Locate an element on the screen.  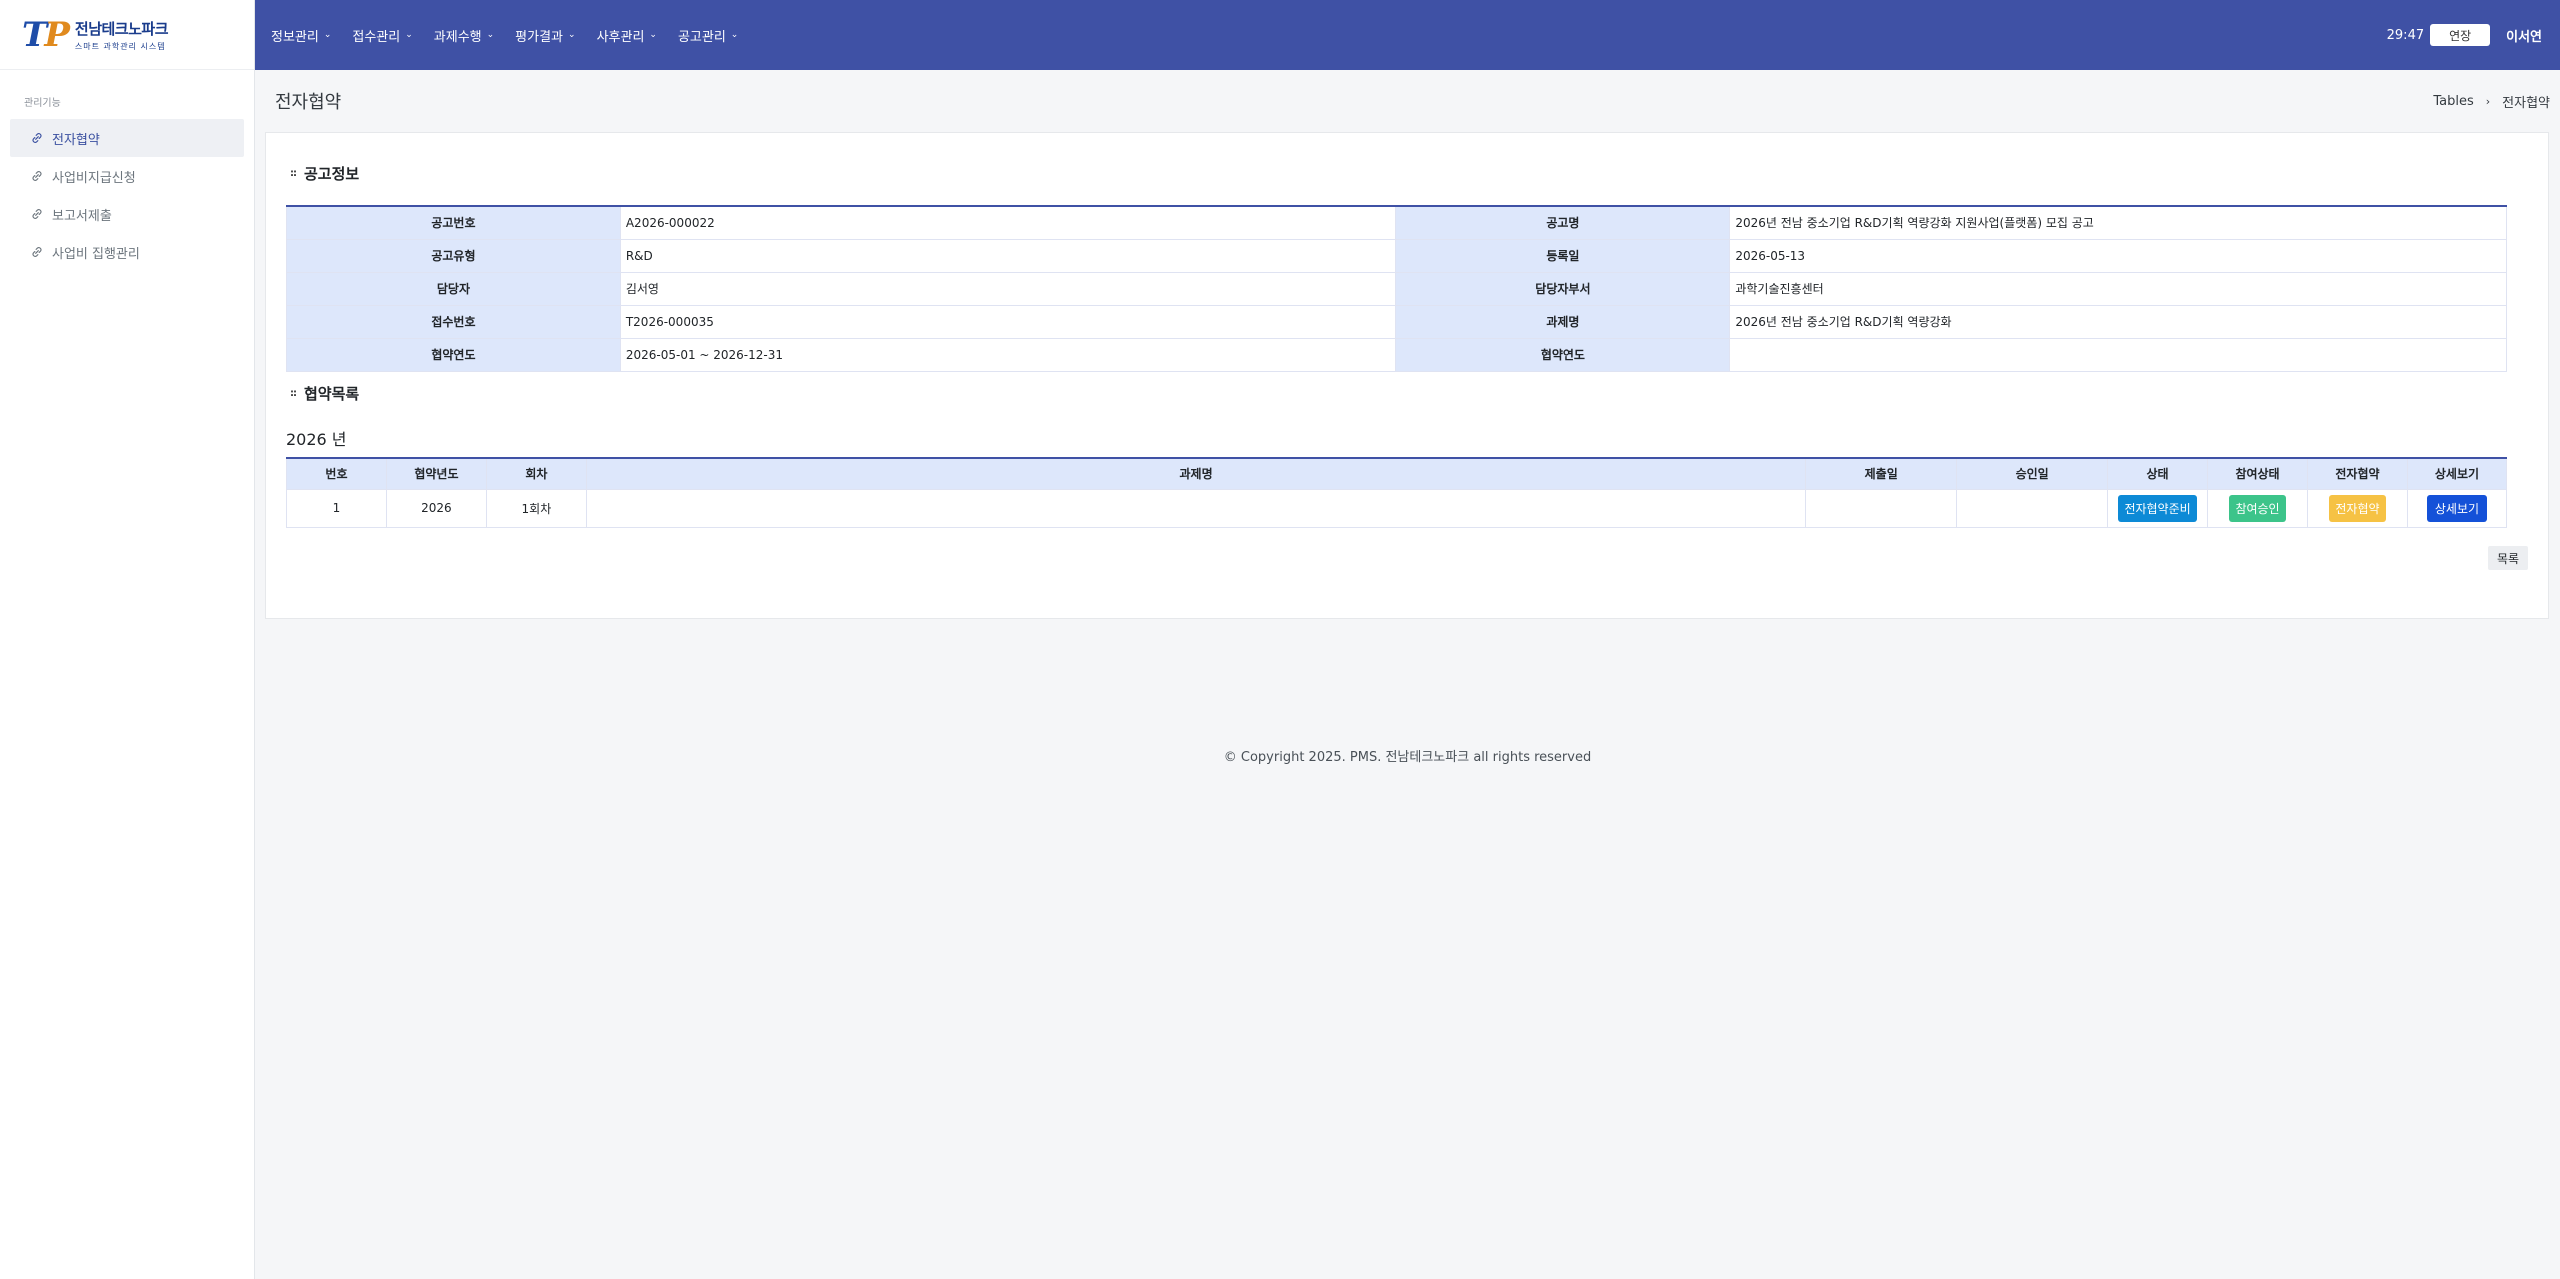
value-agreement-year is located at coordinates (2118, 354).